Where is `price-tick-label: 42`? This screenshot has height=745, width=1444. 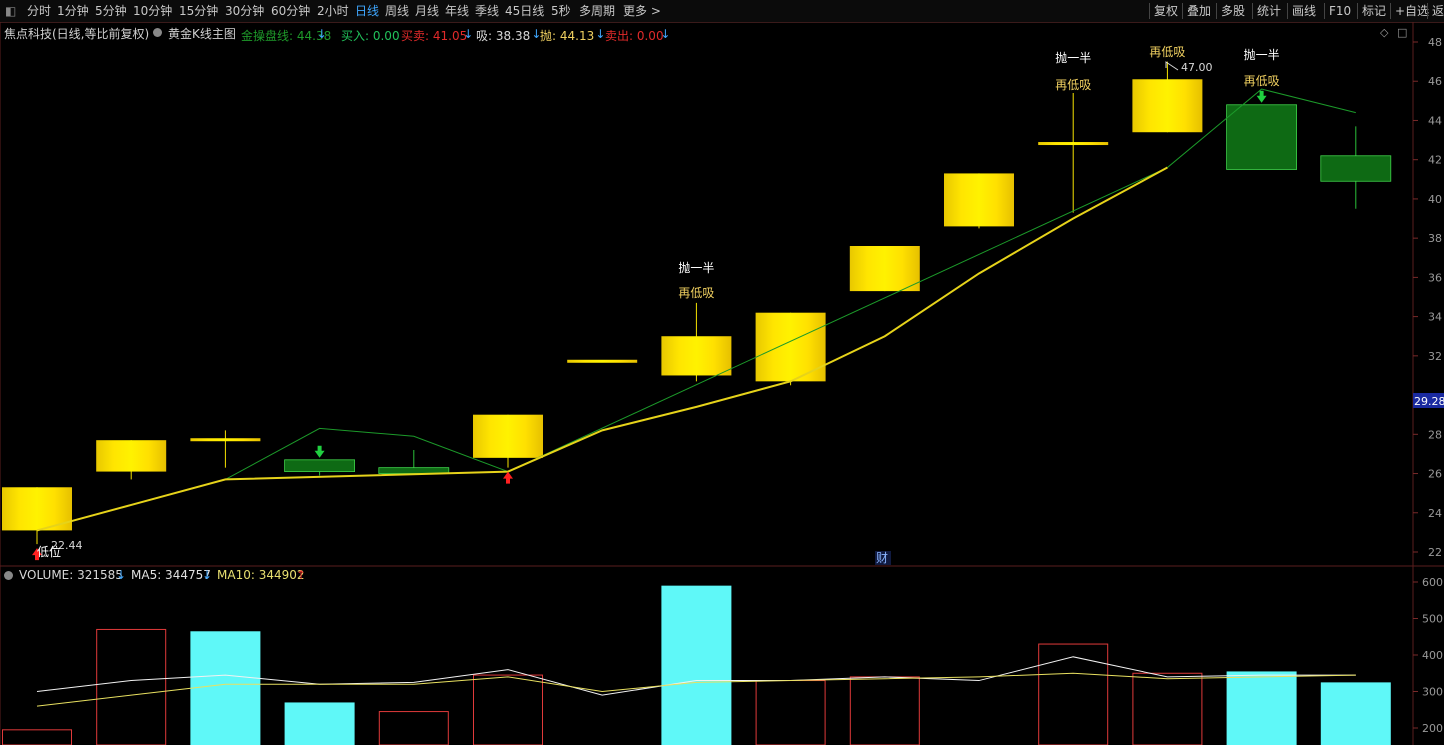 price-tick-label: 42 is located at coordinates (1435, 160).